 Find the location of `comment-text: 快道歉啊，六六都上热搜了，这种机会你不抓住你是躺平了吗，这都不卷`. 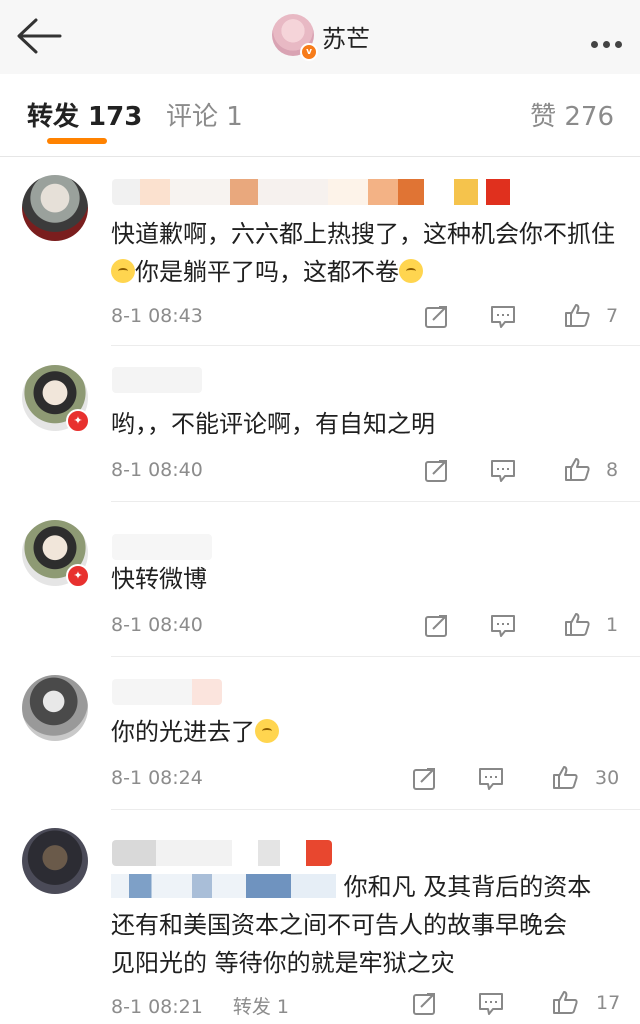

comment-text: 快道歉啊，六六都上热搜了，这种机会你不抓住你是躺平了吗，这都不卷 is located at coordinates (363, 253).